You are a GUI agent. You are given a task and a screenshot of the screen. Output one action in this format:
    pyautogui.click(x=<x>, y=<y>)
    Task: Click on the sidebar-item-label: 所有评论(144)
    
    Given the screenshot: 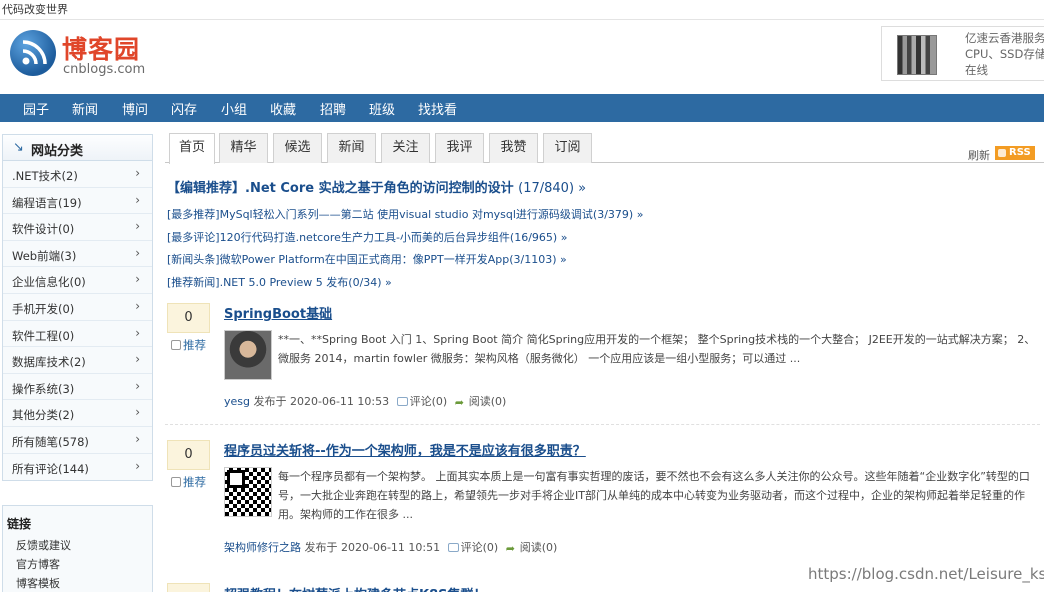 What is the action you would take?
    pyautogui.click(x=50, y=468)
    